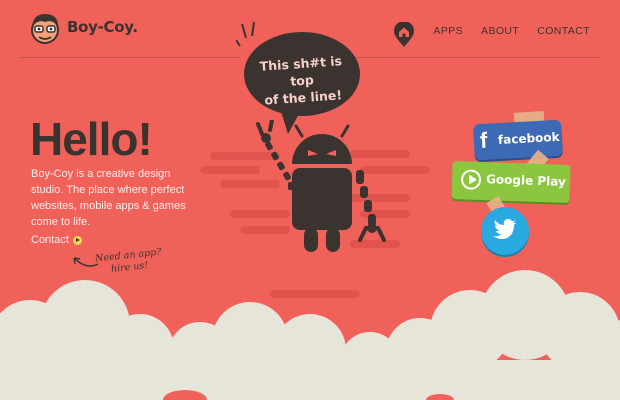 The height and width of the screenshot is (400, 620). Describe the element at coordinates (130, 57) in the screenshot. I see `header-divider-left` at that location.